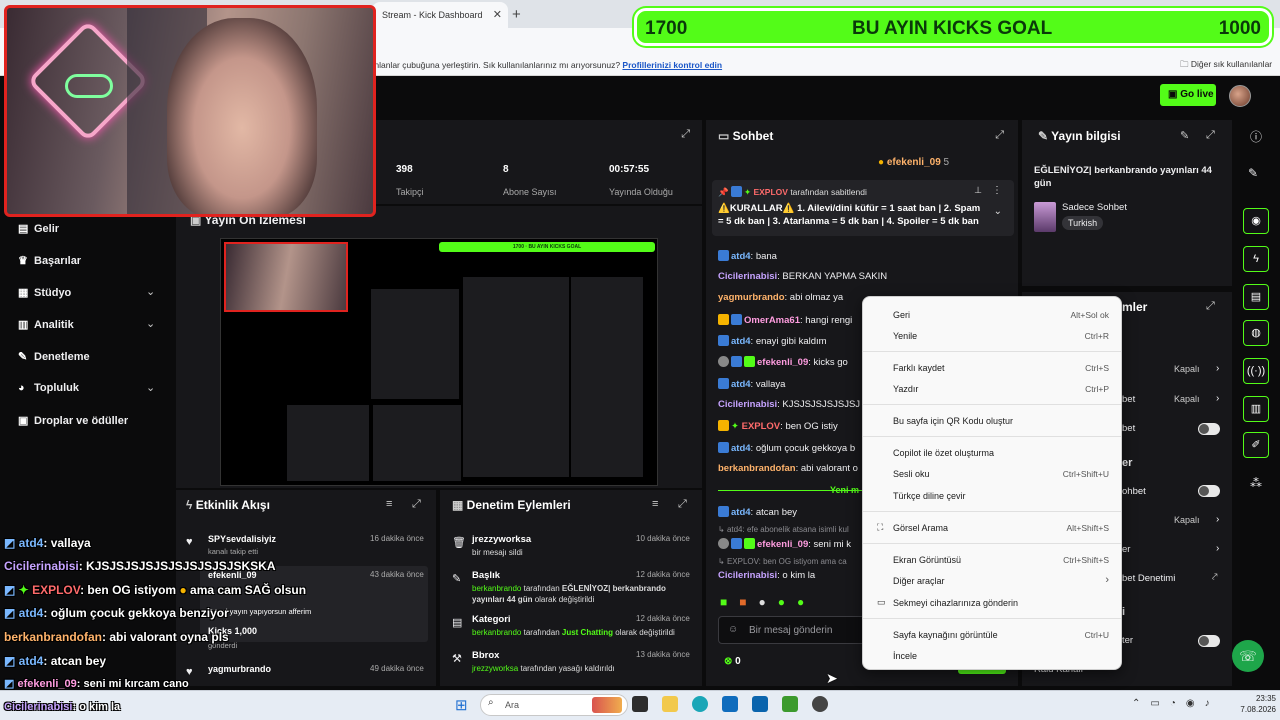 Image resolution: width=1280 pixels, height=720 pixels. I want to click on chat-message: atd4: atcan bey, so click(757, 512).